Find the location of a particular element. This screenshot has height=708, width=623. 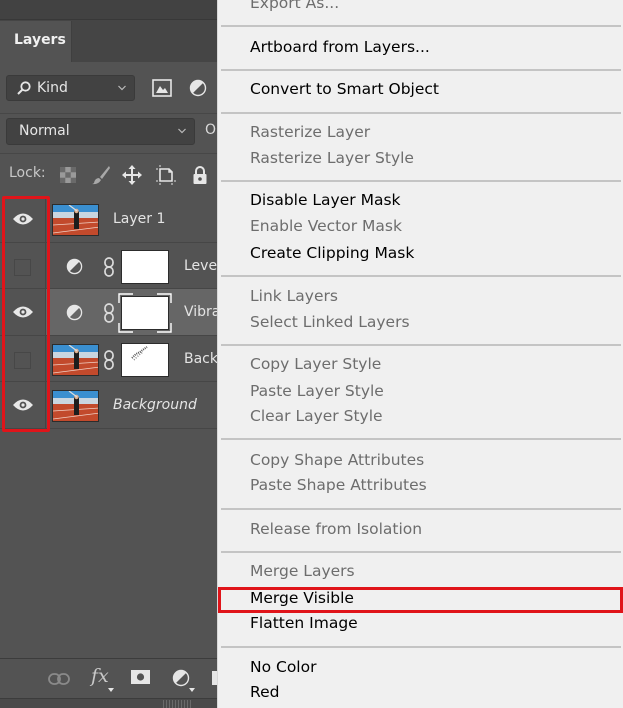

layer-row: Leve is located at coordinates (109, 265).